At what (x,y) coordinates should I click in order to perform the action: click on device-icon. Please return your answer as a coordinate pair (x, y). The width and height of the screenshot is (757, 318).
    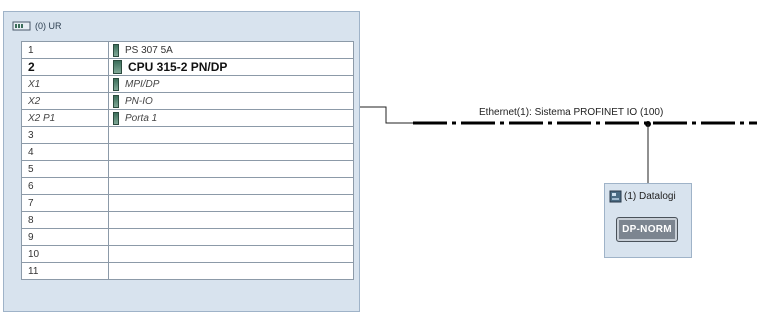
    Looking at the image, I should click on (615, 196).